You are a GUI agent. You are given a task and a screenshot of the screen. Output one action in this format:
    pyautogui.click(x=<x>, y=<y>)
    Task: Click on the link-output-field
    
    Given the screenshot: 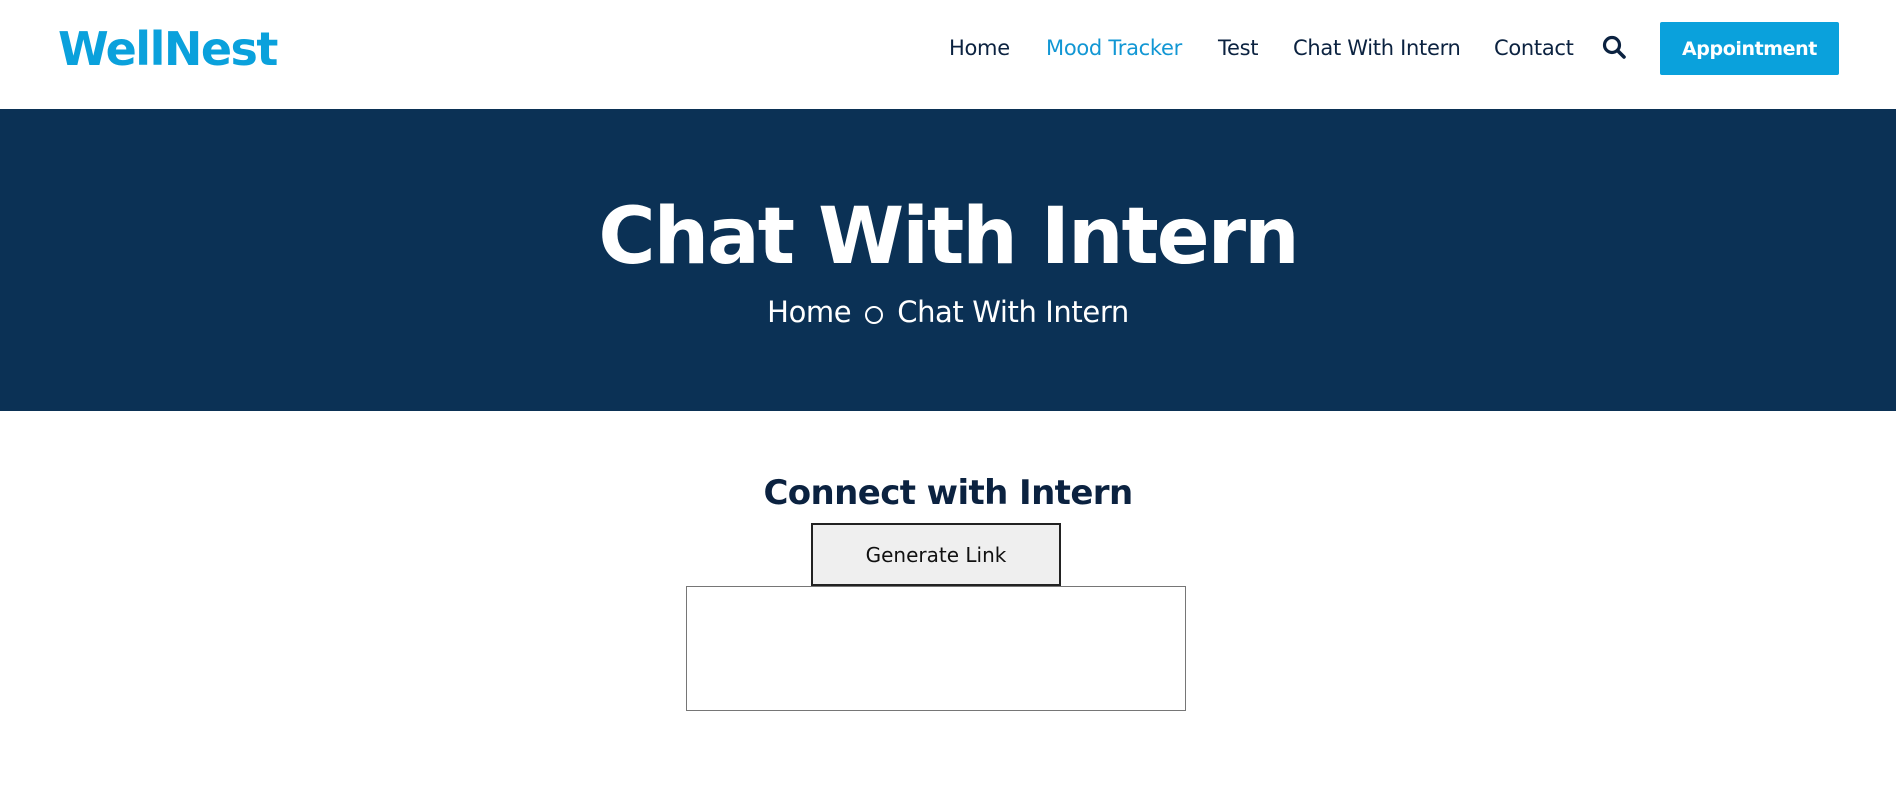 What is the action you would take?
    pyautogui.click(x=936, y=648)
    